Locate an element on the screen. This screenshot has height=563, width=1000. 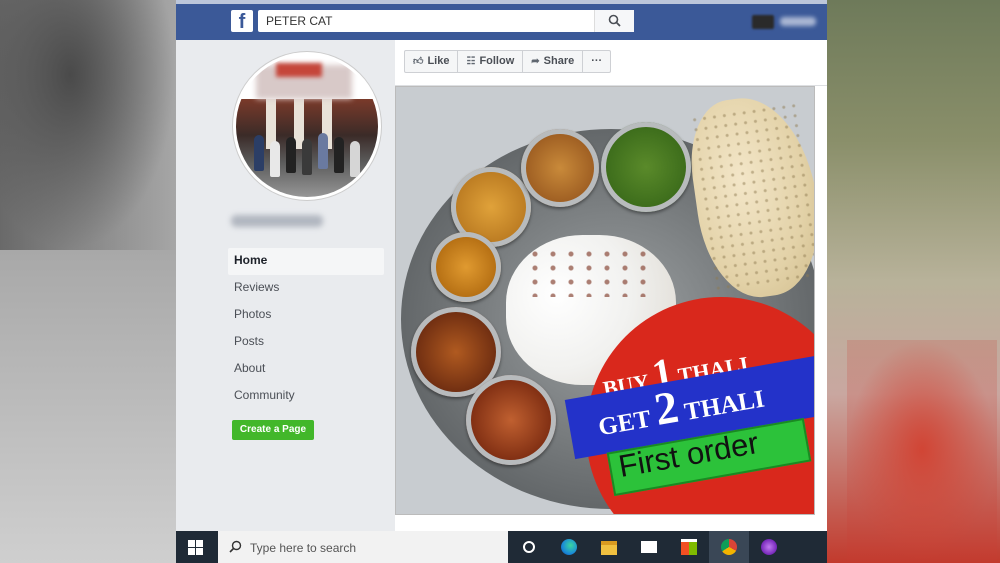
more-icon: ··· is located at coordinates (597, 61).